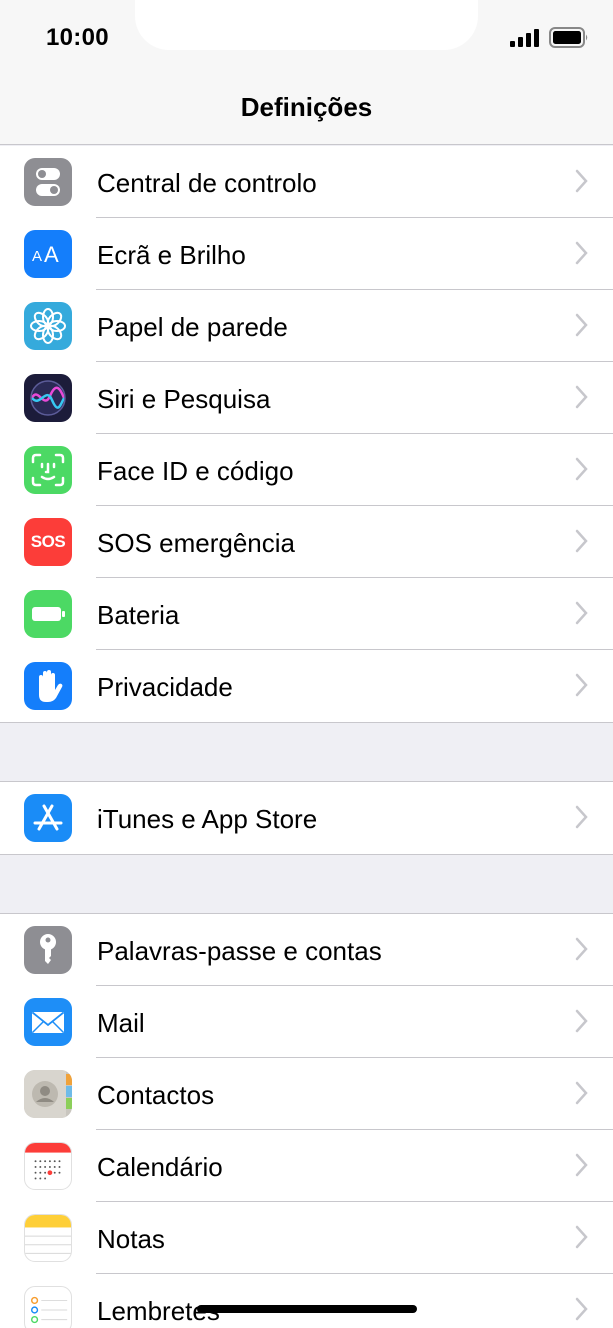 This screenshot has width=613, height=1328. I want to click on settings-row-sos: SOS SOS emergência, so click(306, 542).